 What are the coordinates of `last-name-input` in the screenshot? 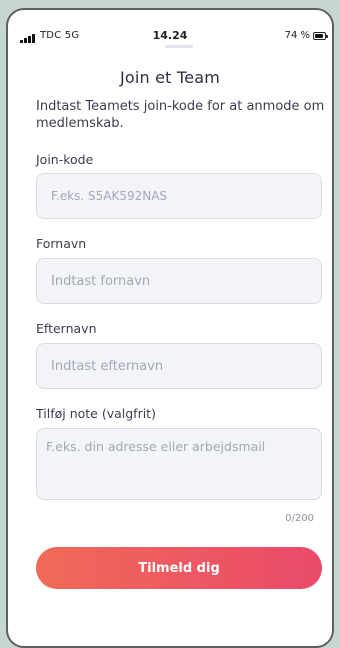 It's located at (179, 366).